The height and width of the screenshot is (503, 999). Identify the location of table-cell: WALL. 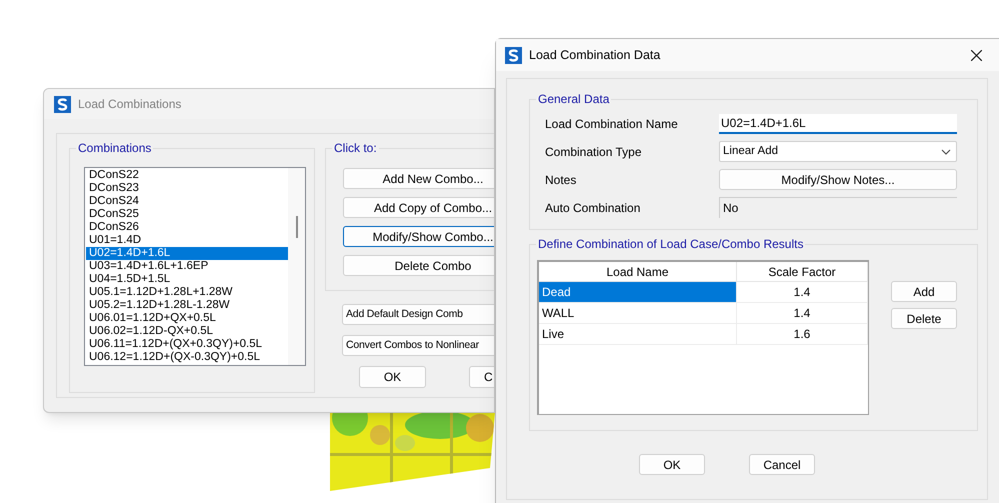
(638, 313).